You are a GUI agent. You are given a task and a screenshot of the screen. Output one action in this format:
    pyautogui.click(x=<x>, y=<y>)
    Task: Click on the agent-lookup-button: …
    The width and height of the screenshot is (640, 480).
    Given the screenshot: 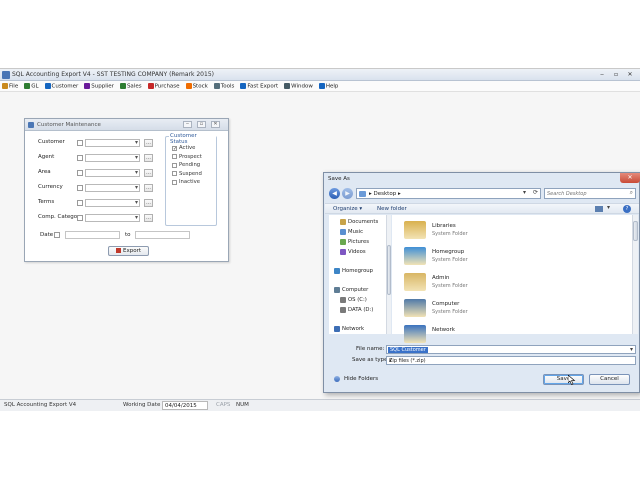 What is the action you would take?
    pyautogui.click(x=148, y=158)
    